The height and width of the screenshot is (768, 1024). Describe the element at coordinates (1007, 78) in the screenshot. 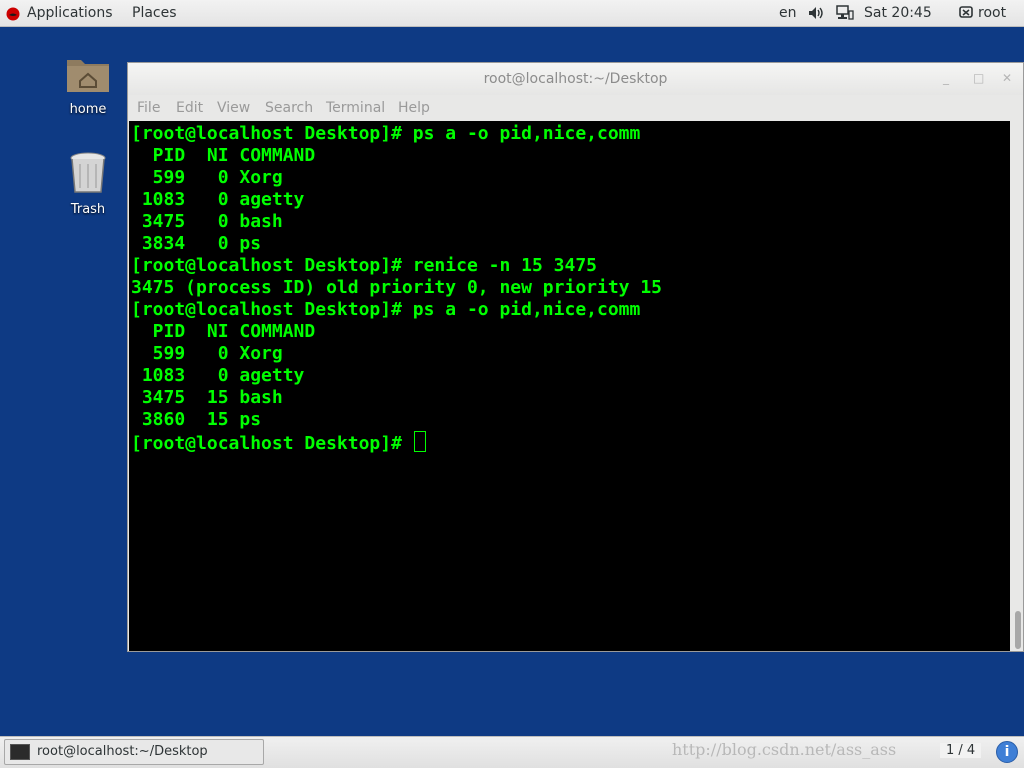

I see `close-button: ✕` at that location.